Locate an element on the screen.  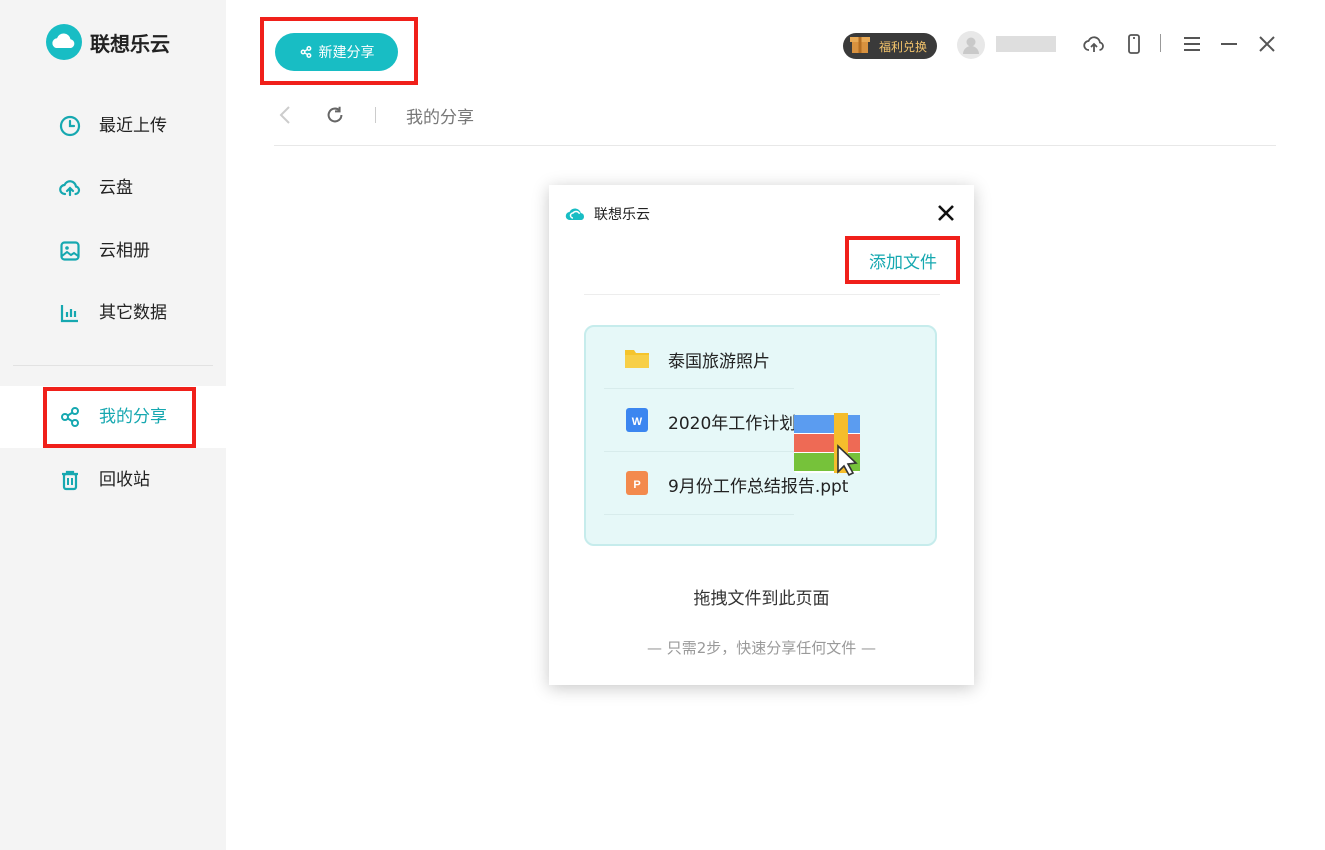
breadcrumb-current: 我的分享 is located at coordinates (440, 118).